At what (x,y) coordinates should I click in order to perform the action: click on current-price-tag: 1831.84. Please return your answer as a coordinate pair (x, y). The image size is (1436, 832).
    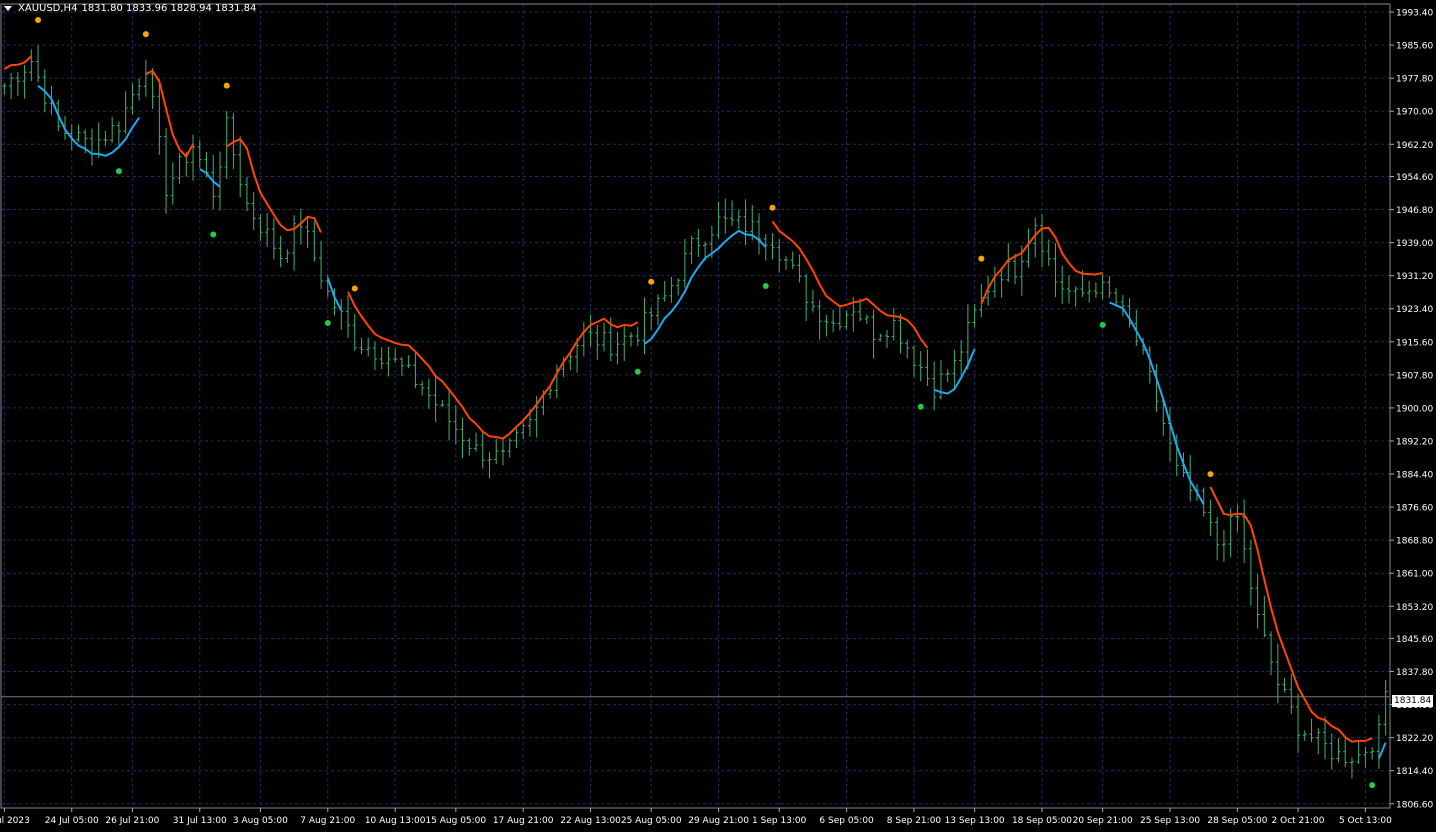
    Looking at the image, I should click on (1413, 701).